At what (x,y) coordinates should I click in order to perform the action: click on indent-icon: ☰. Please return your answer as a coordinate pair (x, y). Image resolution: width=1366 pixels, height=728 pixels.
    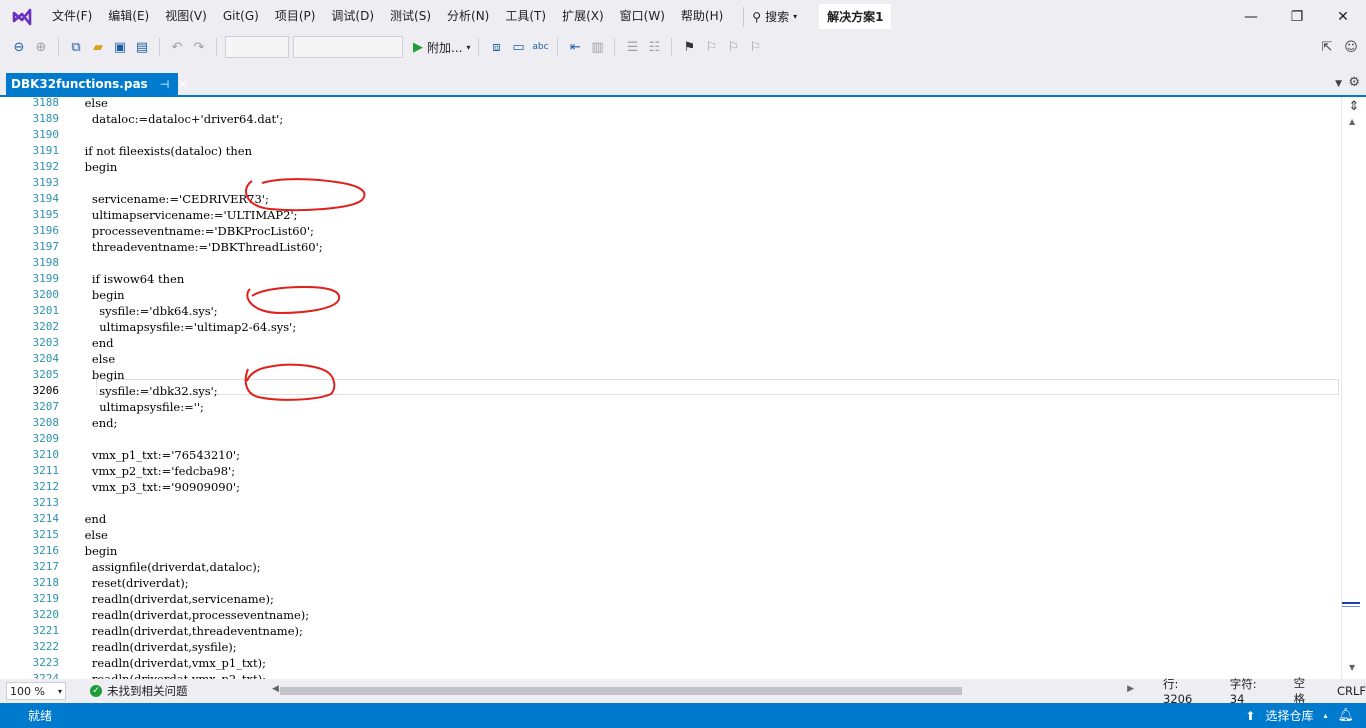
    Looking at the image, I should click on (632, 47).